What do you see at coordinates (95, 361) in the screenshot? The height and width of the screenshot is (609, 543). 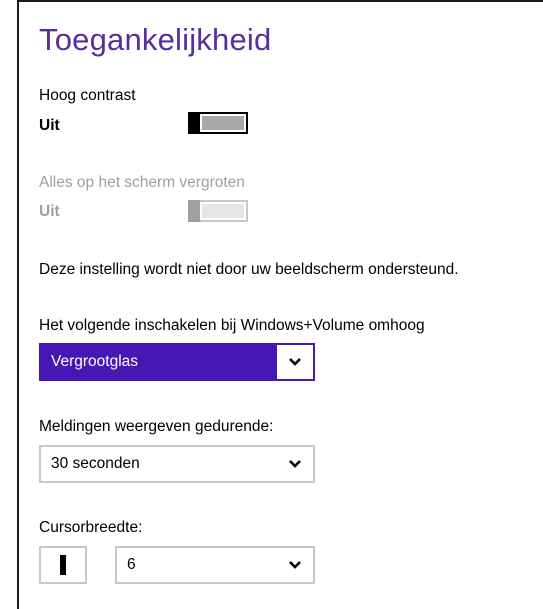 I see `hotkey-dropdown-value: Vergrootglas` at bounding box center [95, 361].